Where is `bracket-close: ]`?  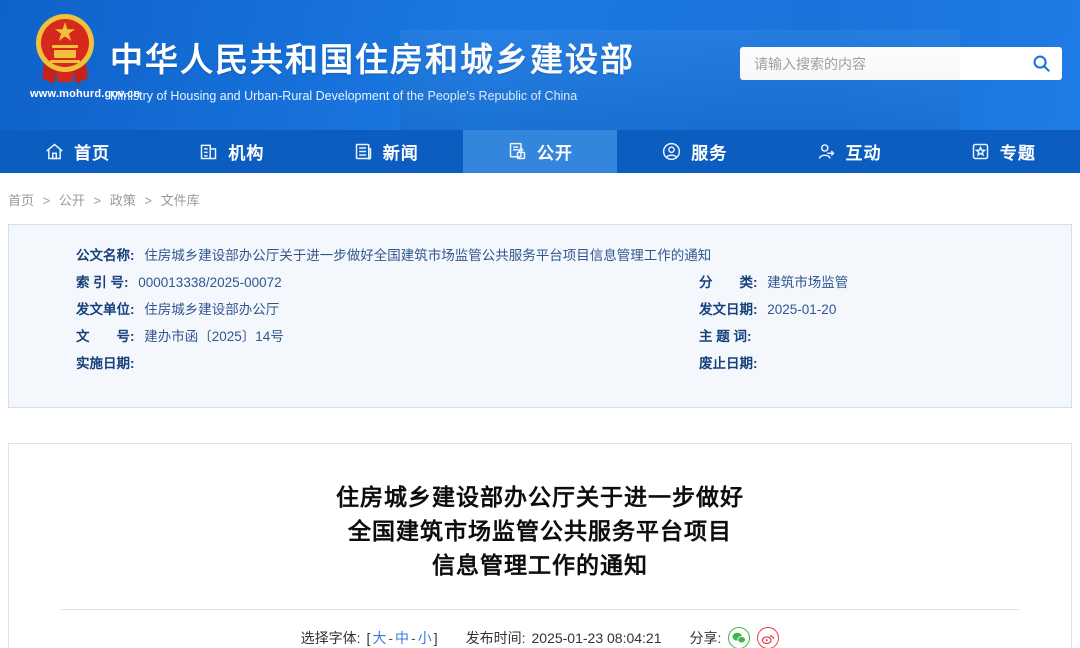 bracket-close: ] is located at coordinates (435, 638).